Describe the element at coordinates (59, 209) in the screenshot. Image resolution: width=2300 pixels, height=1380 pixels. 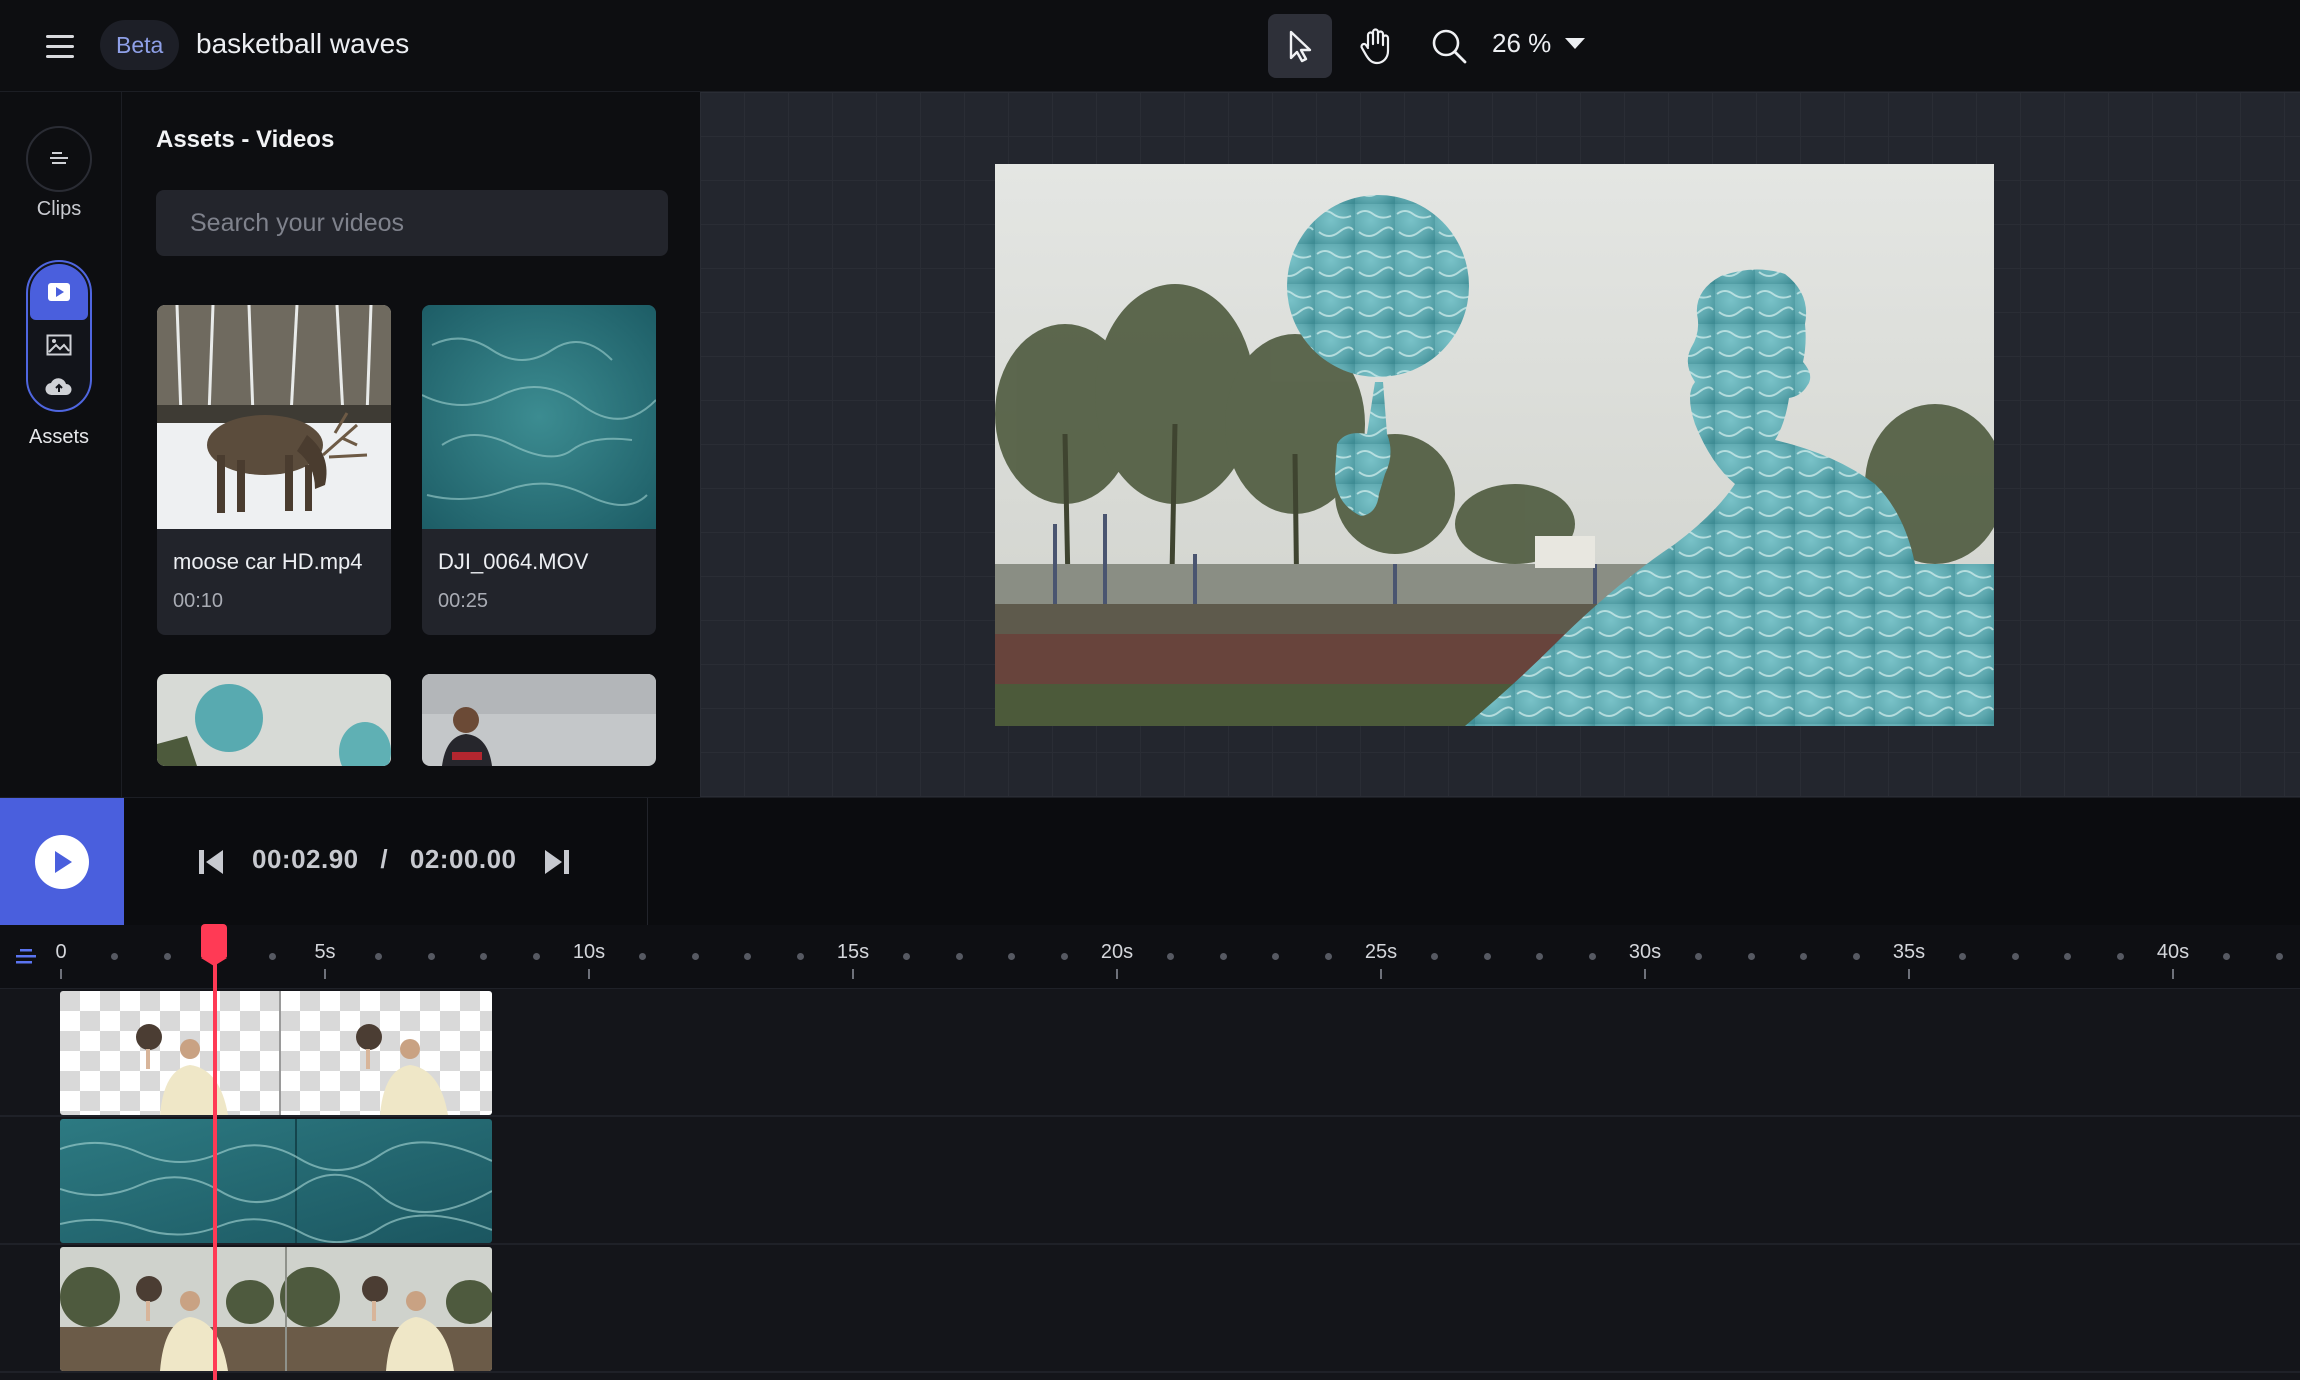
I see `clips-label: Clips` at that location.